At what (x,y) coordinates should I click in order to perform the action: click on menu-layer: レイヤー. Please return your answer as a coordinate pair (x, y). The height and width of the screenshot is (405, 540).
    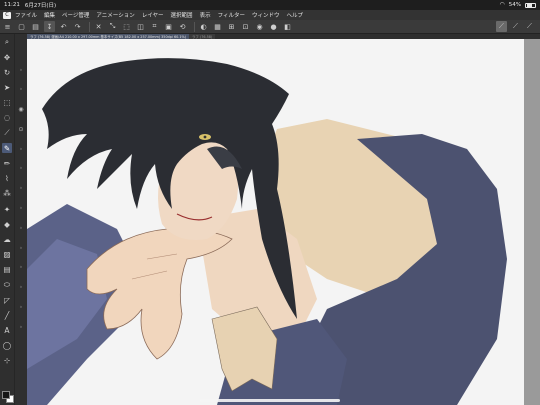
    Looking at the image, I should click on (153, 15).